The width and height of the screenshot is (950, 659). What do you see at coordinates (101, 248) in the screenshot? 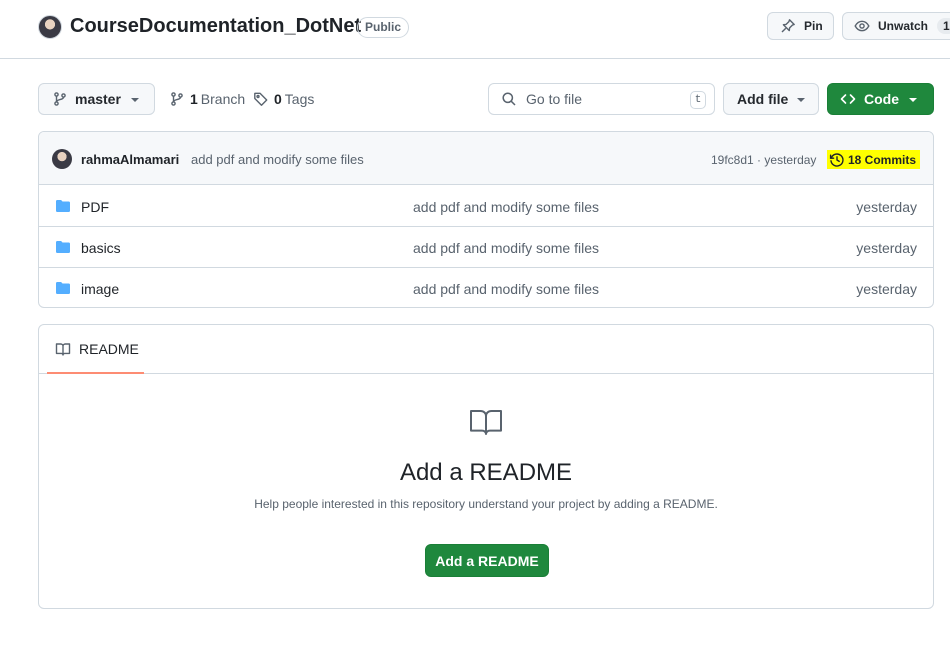
I see `file-name: basics` at bounding box center [101, 248].